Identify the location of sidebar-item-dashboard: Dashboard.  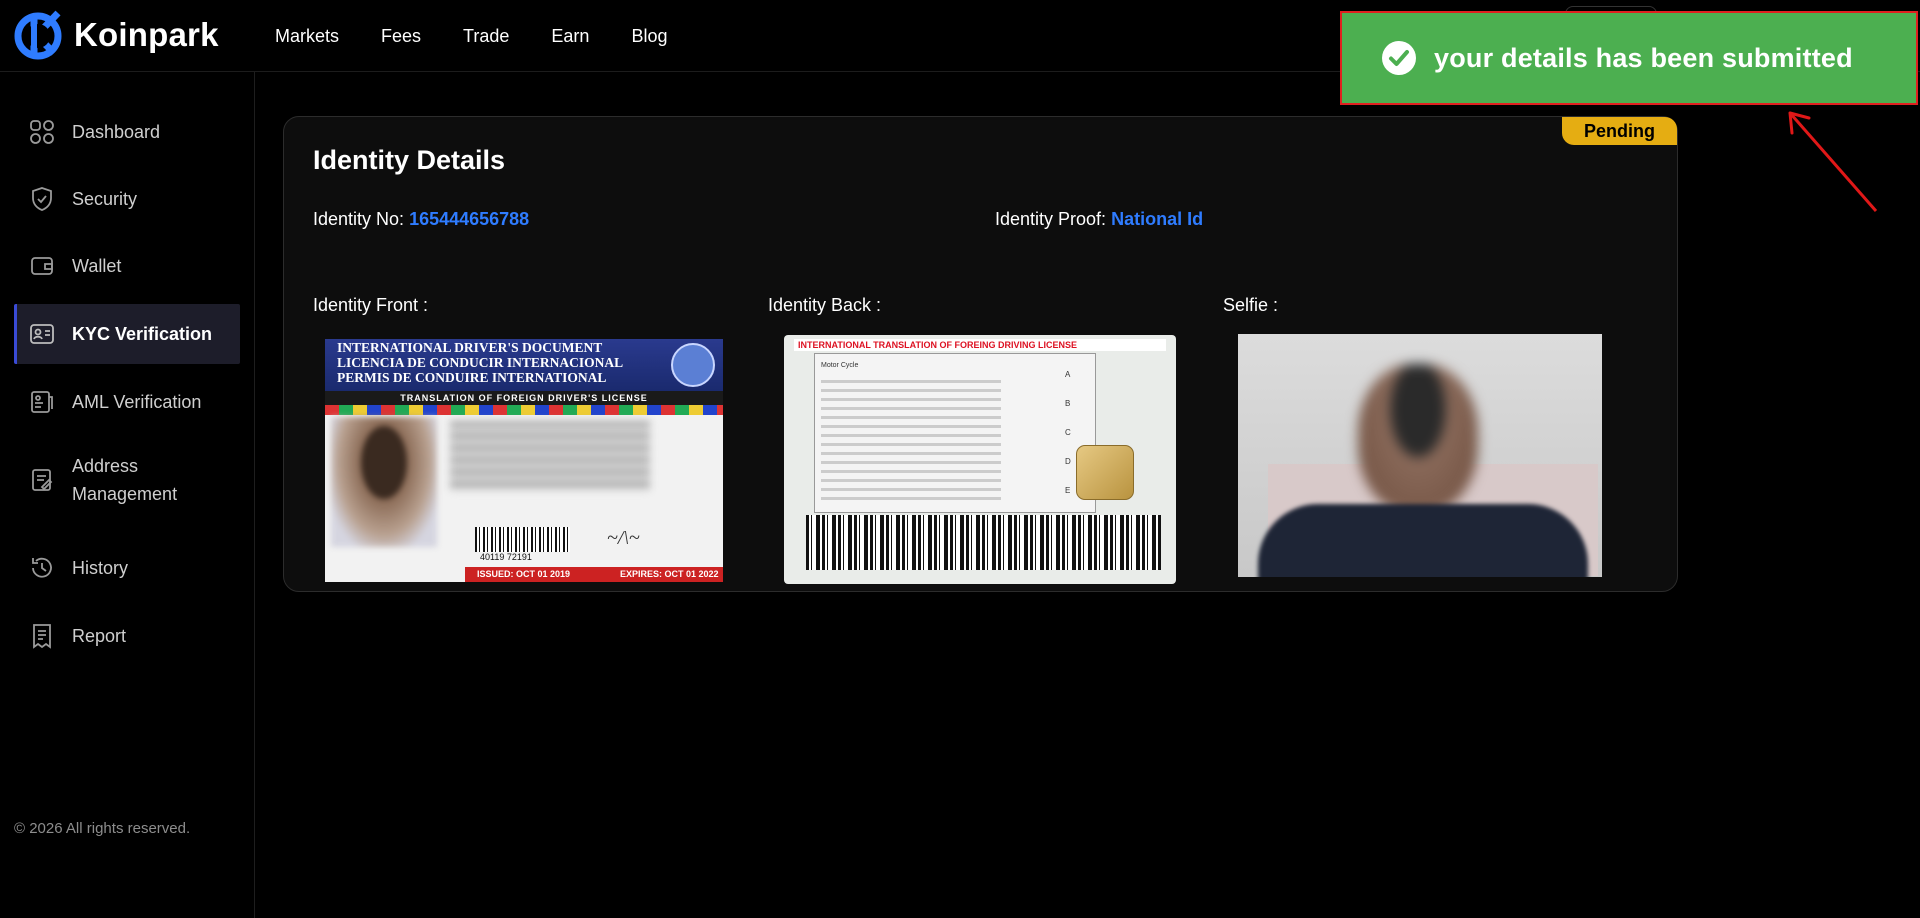
(127, 132).